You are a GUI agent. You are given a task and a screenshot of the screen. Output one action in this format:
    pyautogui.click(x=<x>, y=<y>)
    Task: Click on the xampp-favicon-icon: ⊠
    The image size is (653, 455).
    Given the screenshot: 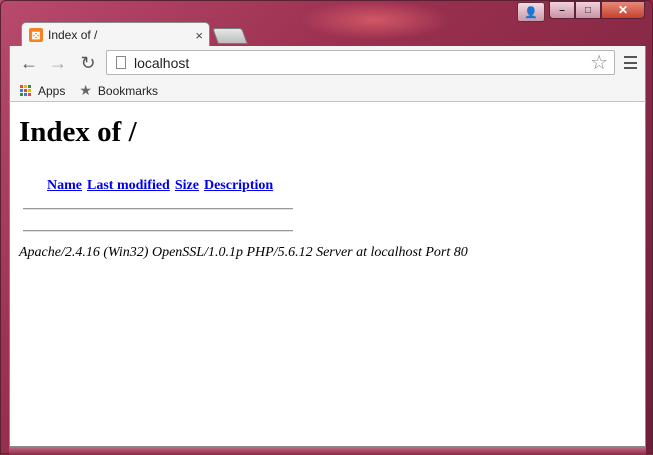 What is the action you would take?
    pyautogui.click(x=36, y=35)
    